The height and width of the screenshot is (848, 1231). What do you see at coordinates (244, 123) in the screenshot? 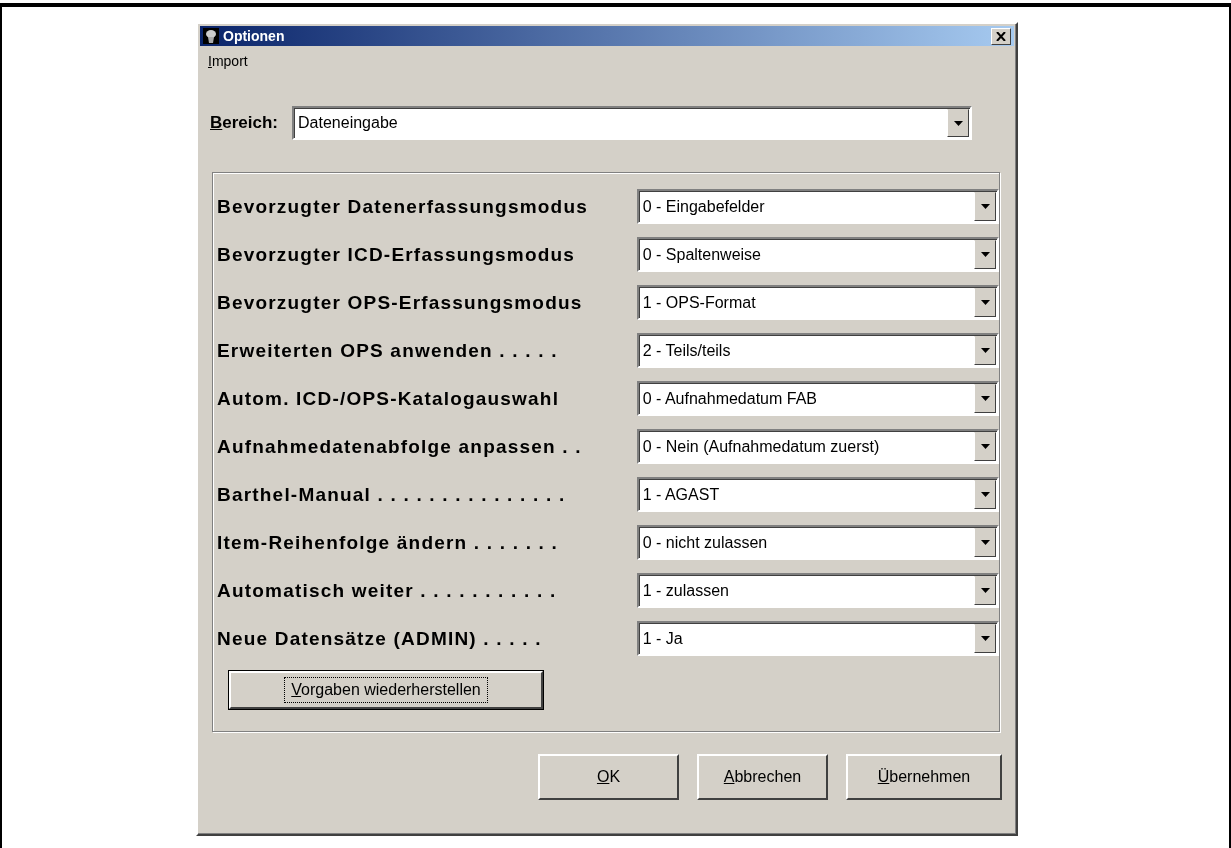
I see `field-label: Bereich:` at bounding box center [244, 123].